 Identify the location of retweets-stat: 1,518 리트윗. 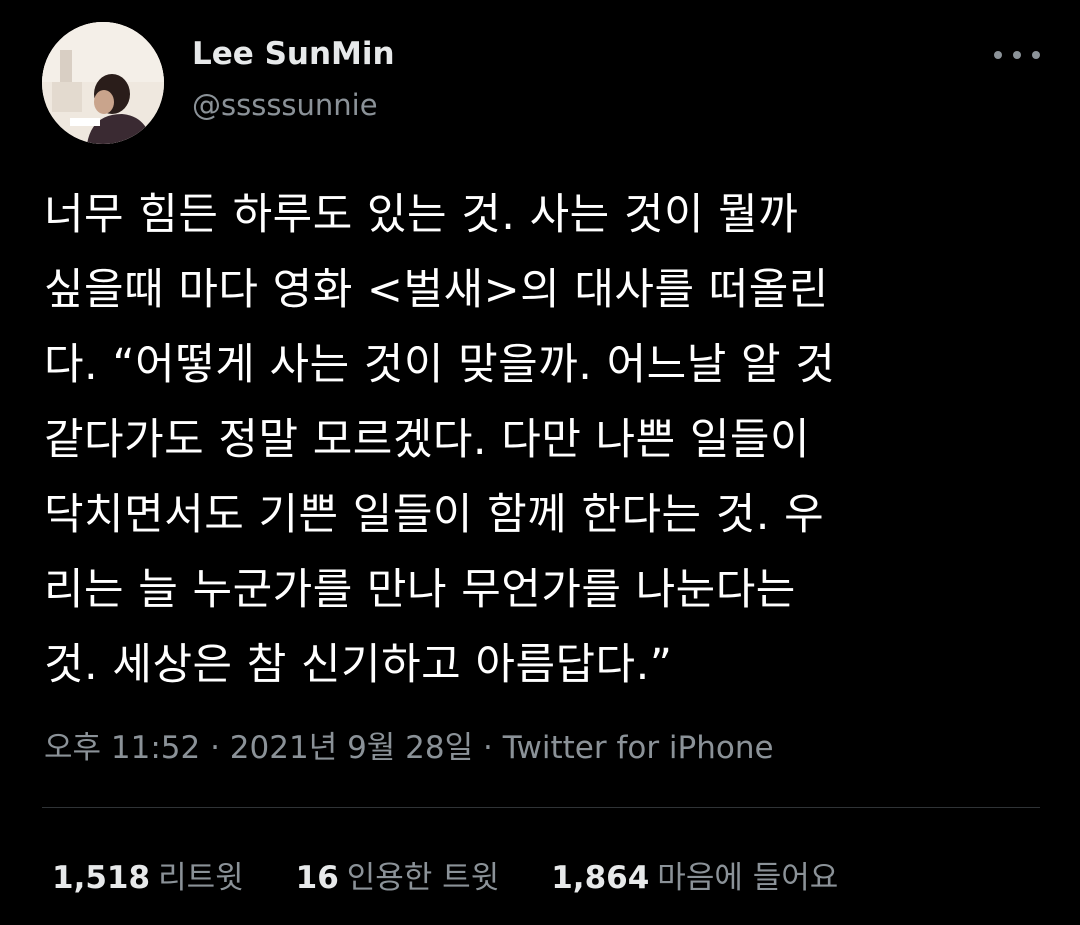
(148, 874).